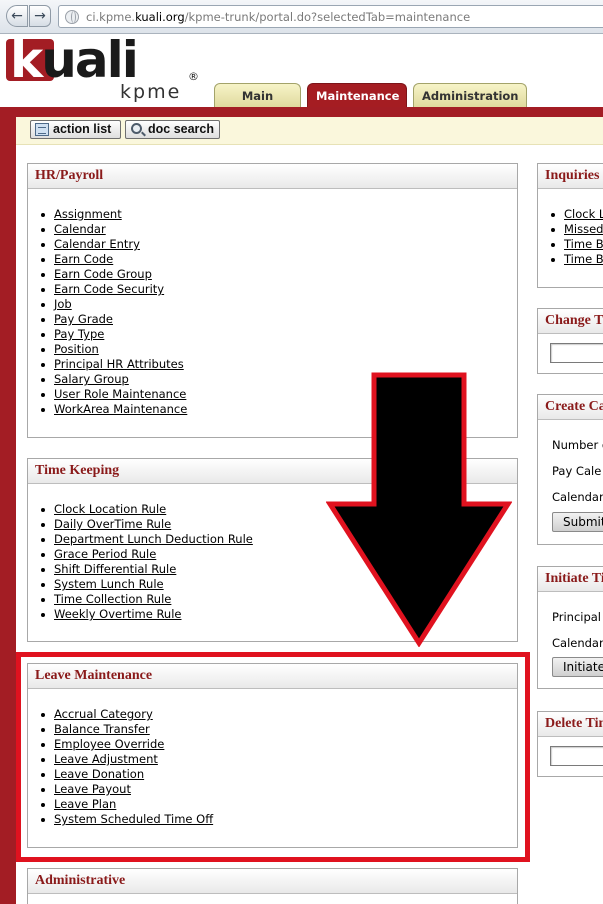  What do you see at coordinates (278, 364) in the screenshot?
I see `list-item: Principal HR Attributes` at bounding box center [278, 364].